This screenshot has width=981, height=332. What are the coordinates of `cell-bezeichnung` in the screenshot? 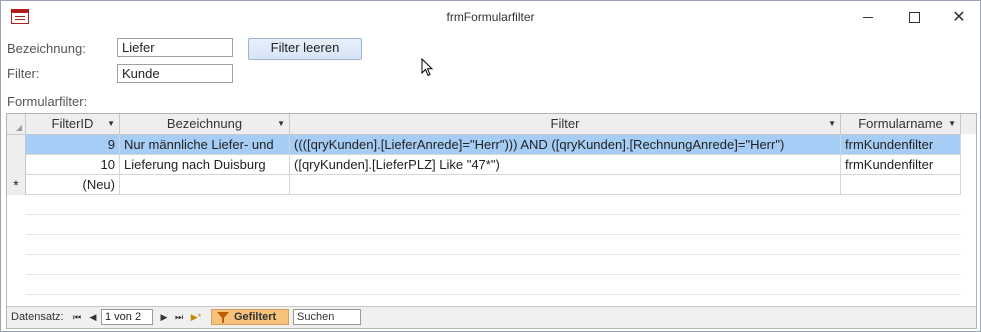 It's located at (205, 184).